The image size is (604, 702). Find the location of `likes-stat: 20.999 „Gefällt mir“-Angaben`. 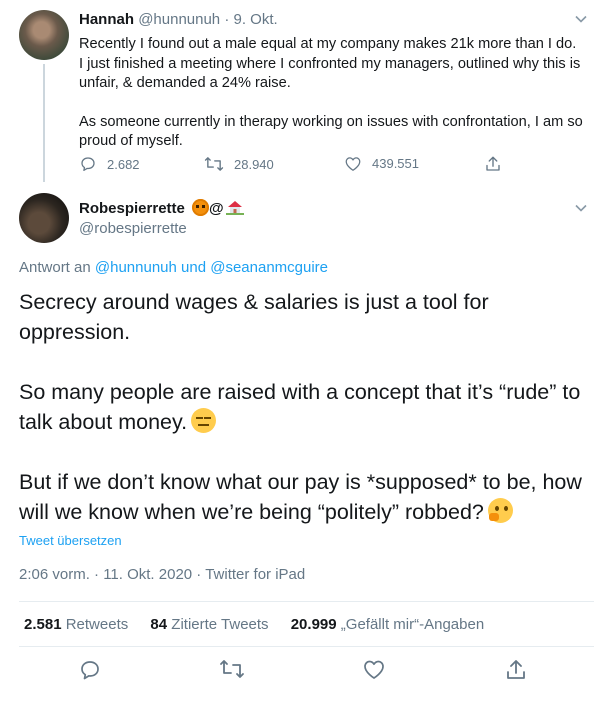

likes-stat: 20.999 „Gefällt mir“-Angaben is located at coordinates (387, 624).